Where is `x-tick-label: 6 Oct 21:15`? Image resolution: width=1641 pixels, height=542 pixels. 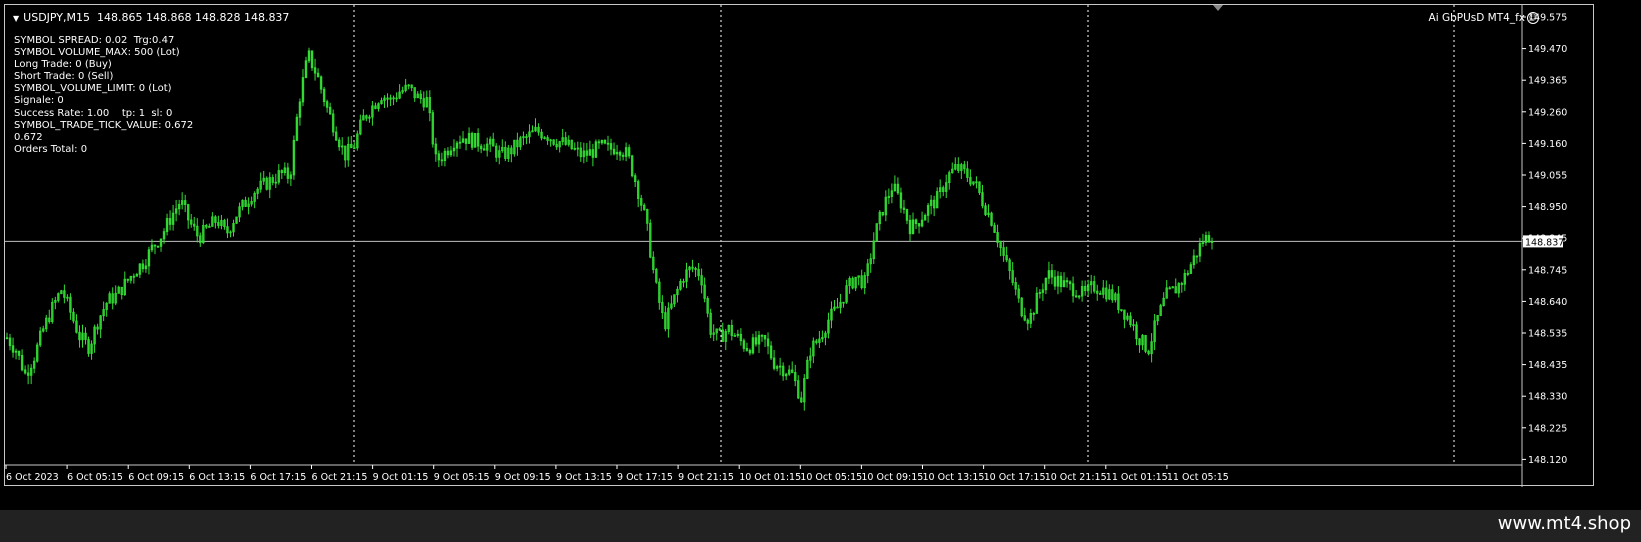 x-tick-label: 6 Oct 21:15 is located at coordinates (340, 477).